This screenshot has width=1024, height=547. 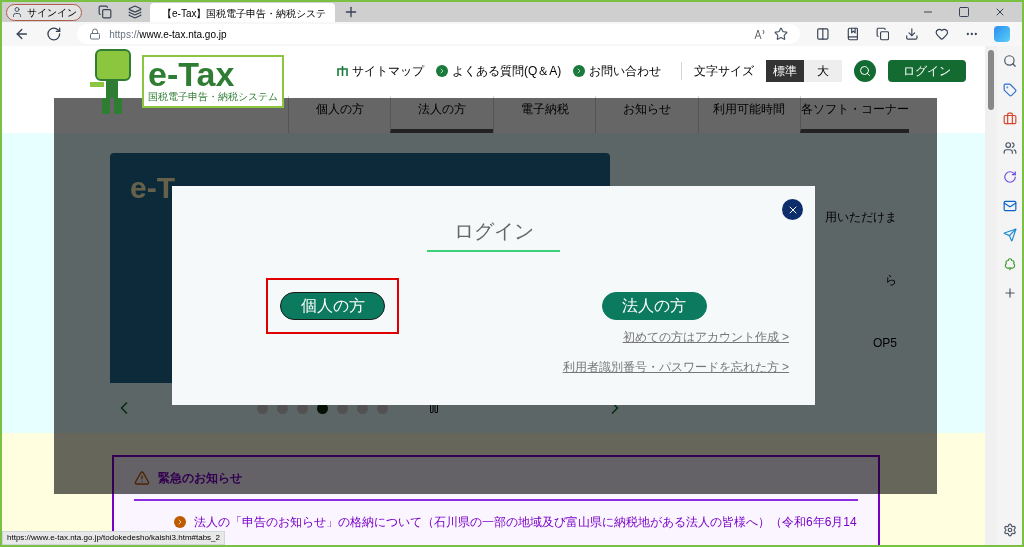 I want to click on browser-tab: 【e-Tax】国税電子申告・納税システ, so click(x=242, y=13).